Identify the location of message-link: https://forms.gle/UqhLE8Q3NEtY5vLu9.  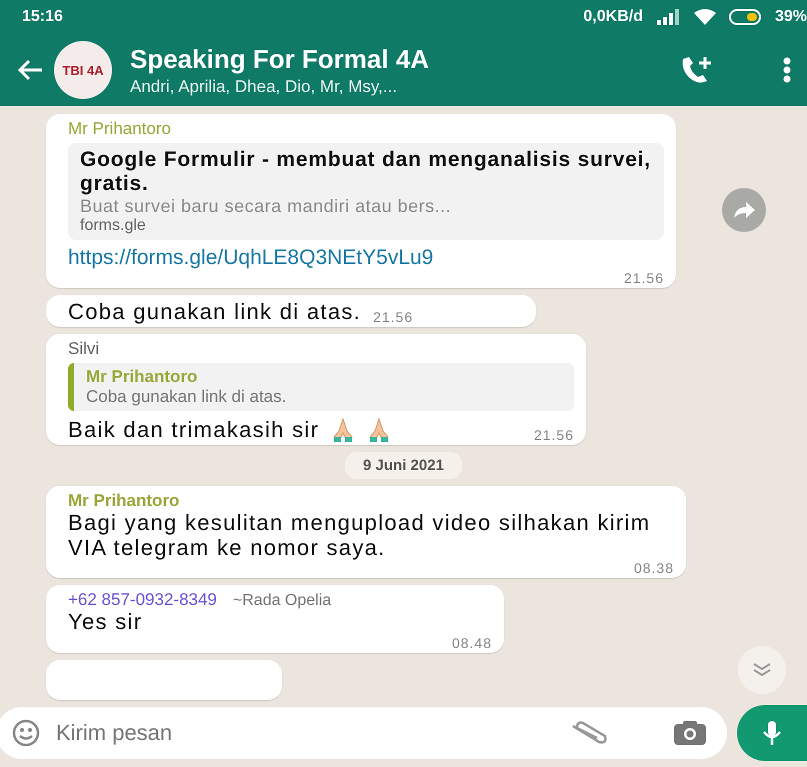
(366, 258).